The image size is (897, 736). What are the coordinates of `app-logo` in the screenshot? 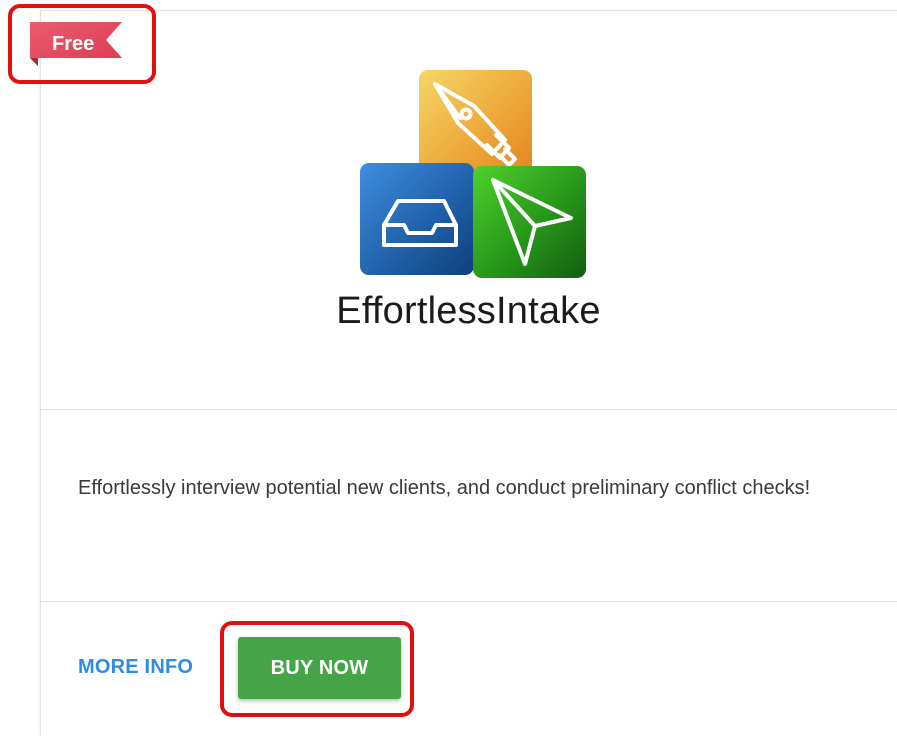 It's located at (475, 175).